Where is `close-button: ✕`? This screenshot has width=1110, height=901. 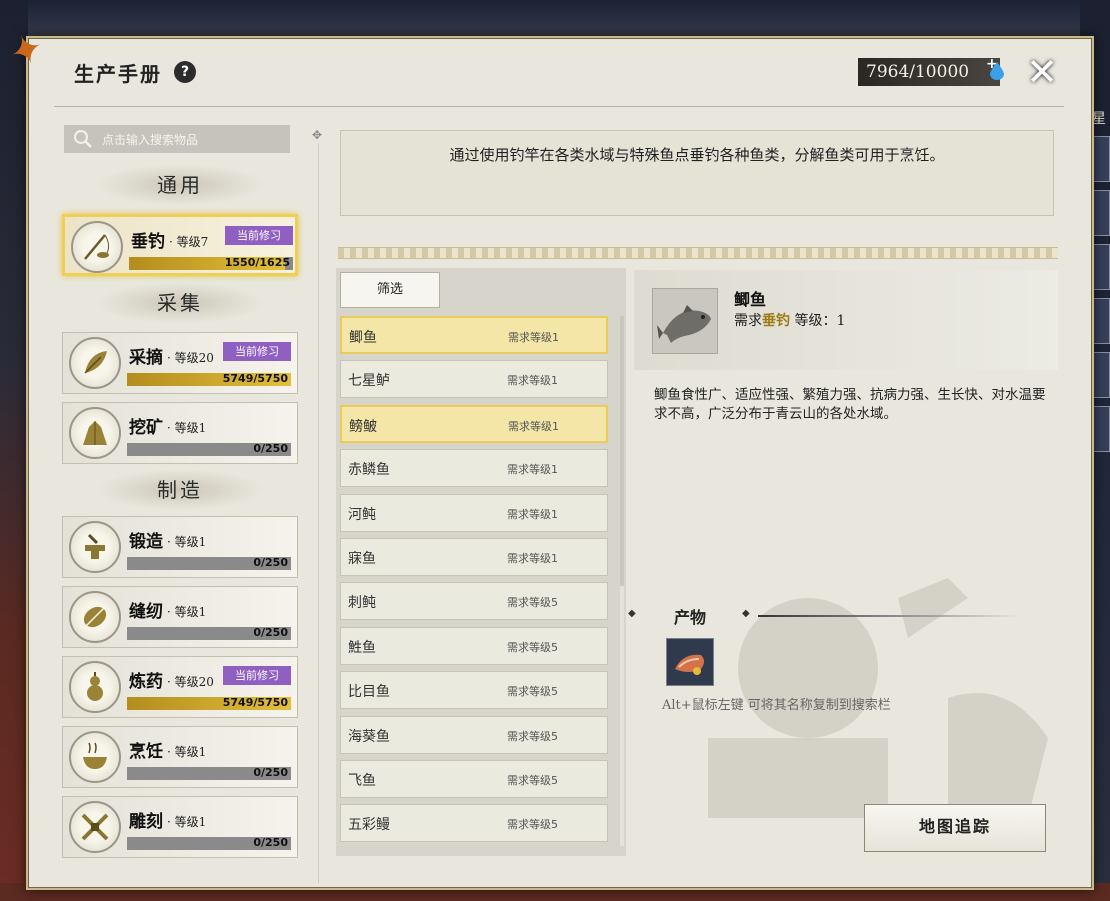 close-button: ✕ is located at coordinates (1042, 72).